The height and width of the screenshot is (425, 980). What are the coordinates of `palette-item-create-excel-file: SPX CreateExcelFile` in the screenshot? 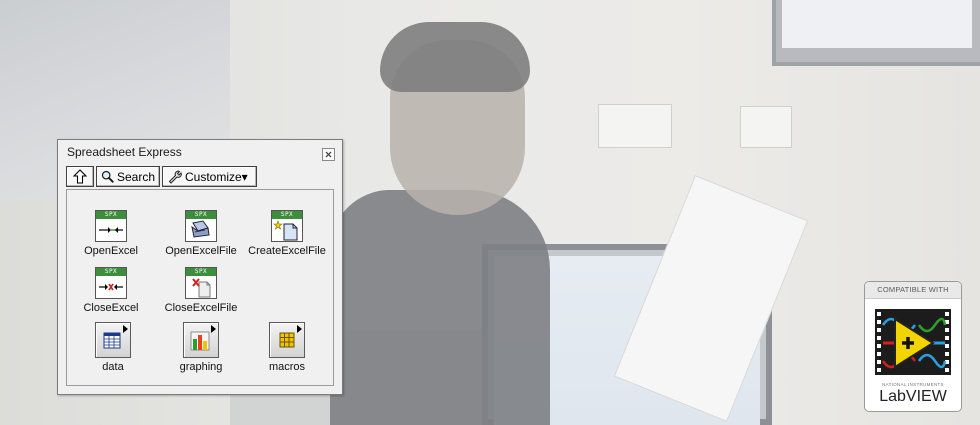 It's located at (287, 233).